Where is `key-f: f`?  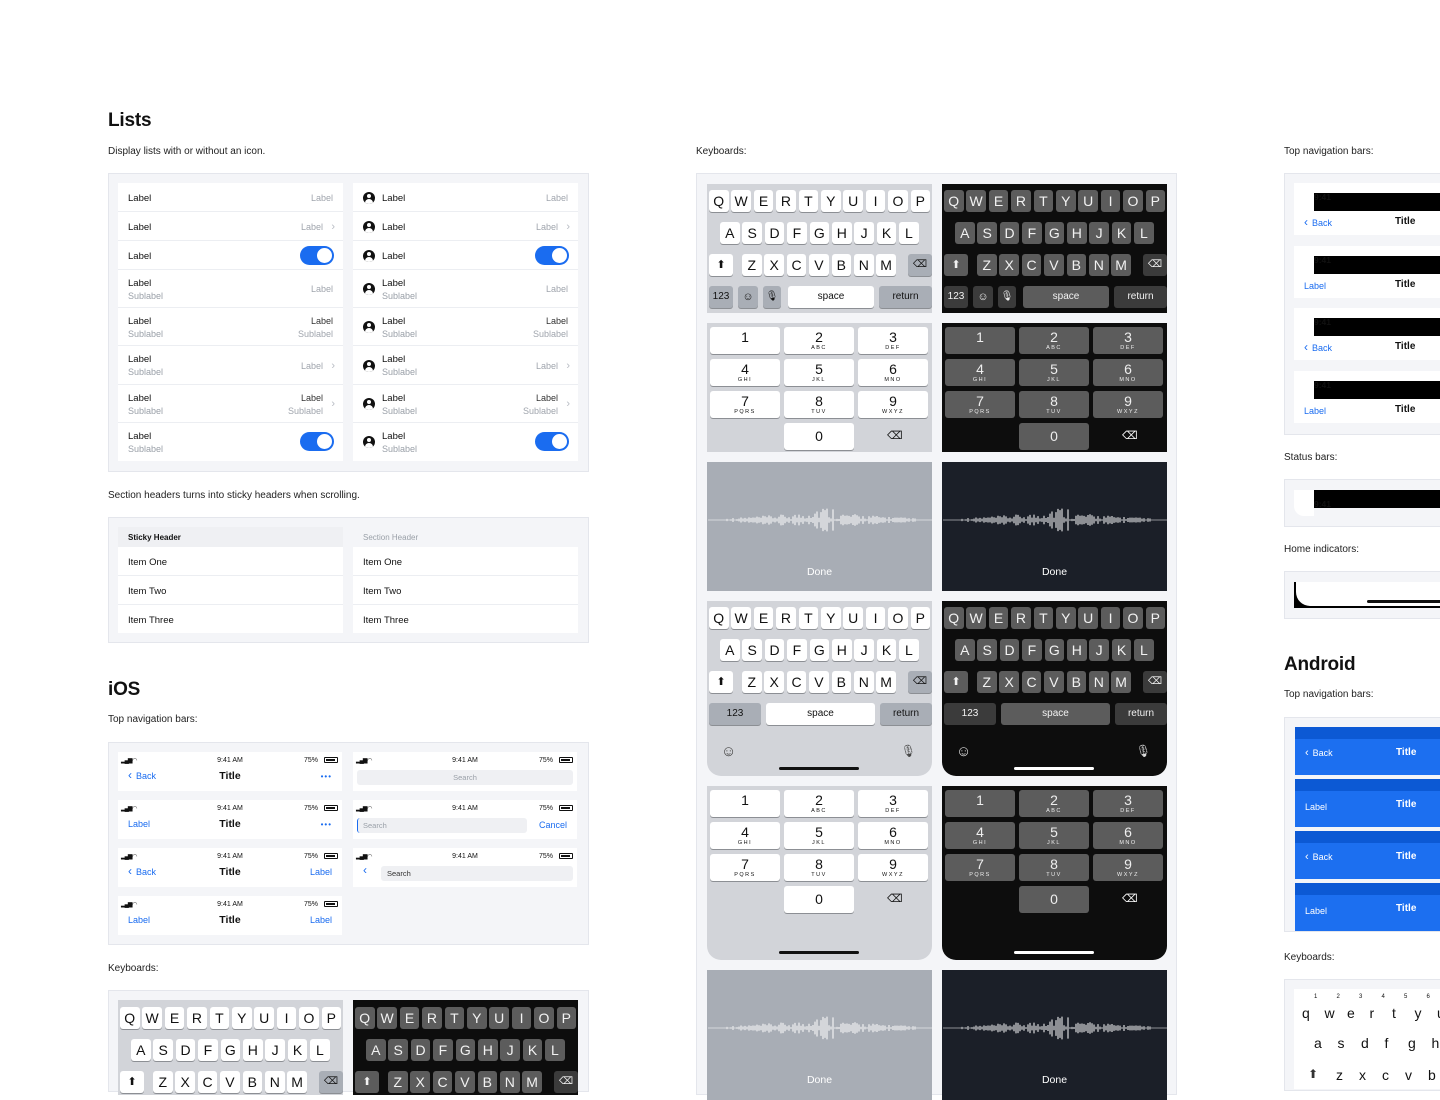
key-f: f is located at coordinates (1387, 1043).